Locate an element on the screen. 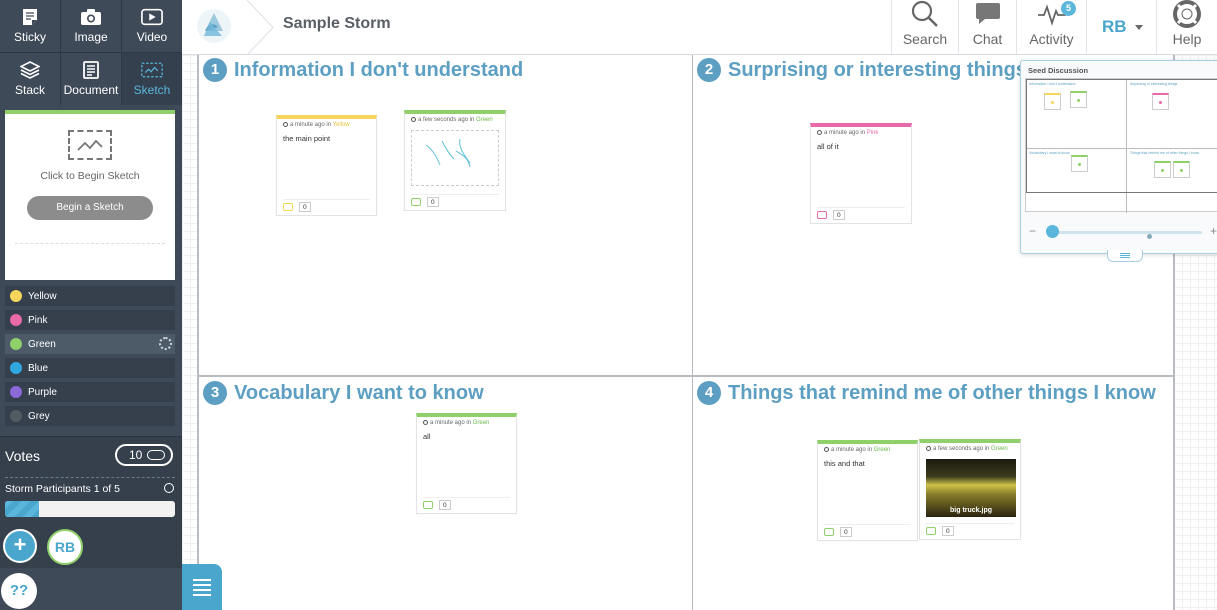  color-pink: Pink is located at coordinates (90, 320).